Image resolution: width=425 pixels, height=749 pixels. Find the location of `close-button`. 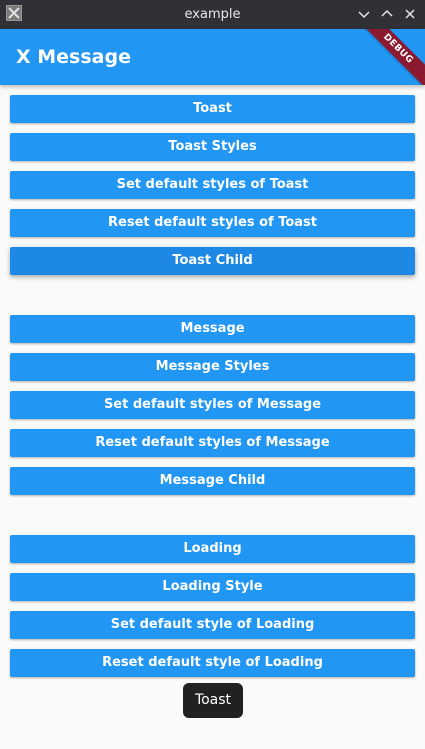

close-button is located at coordinates (410, 14).